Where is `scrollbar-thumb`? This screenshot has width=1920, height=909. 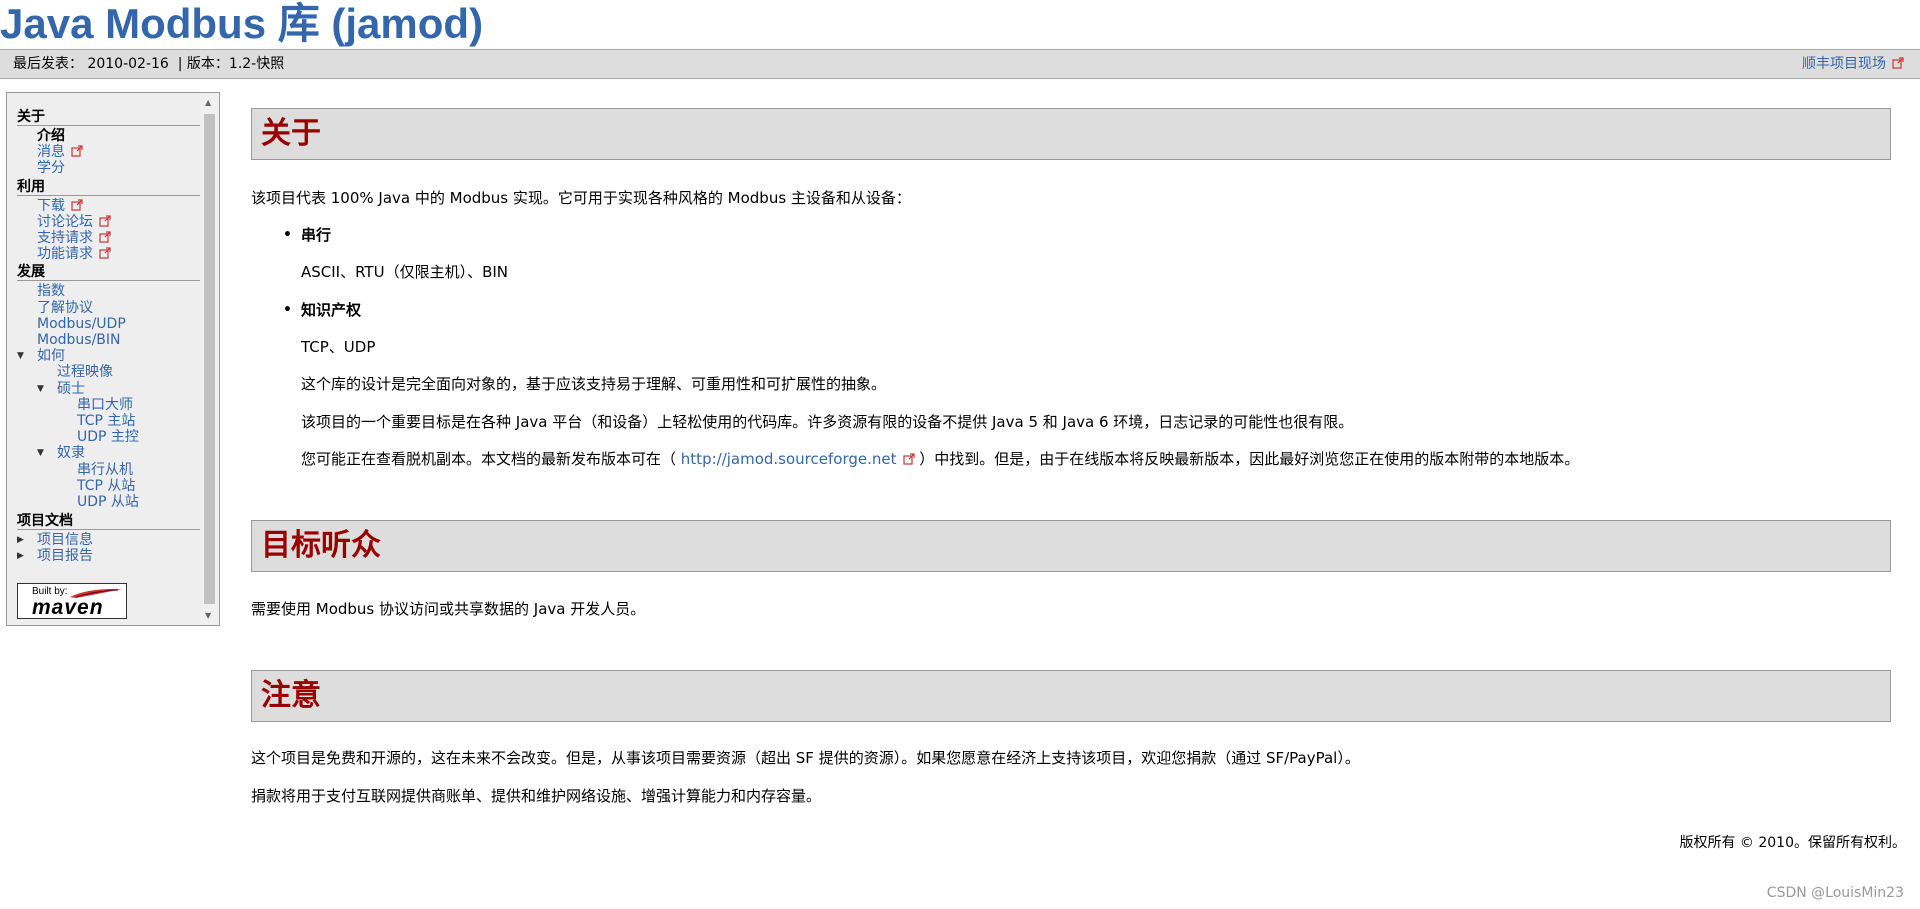
scrollbar-thumb is located at coordinates (209, 359).